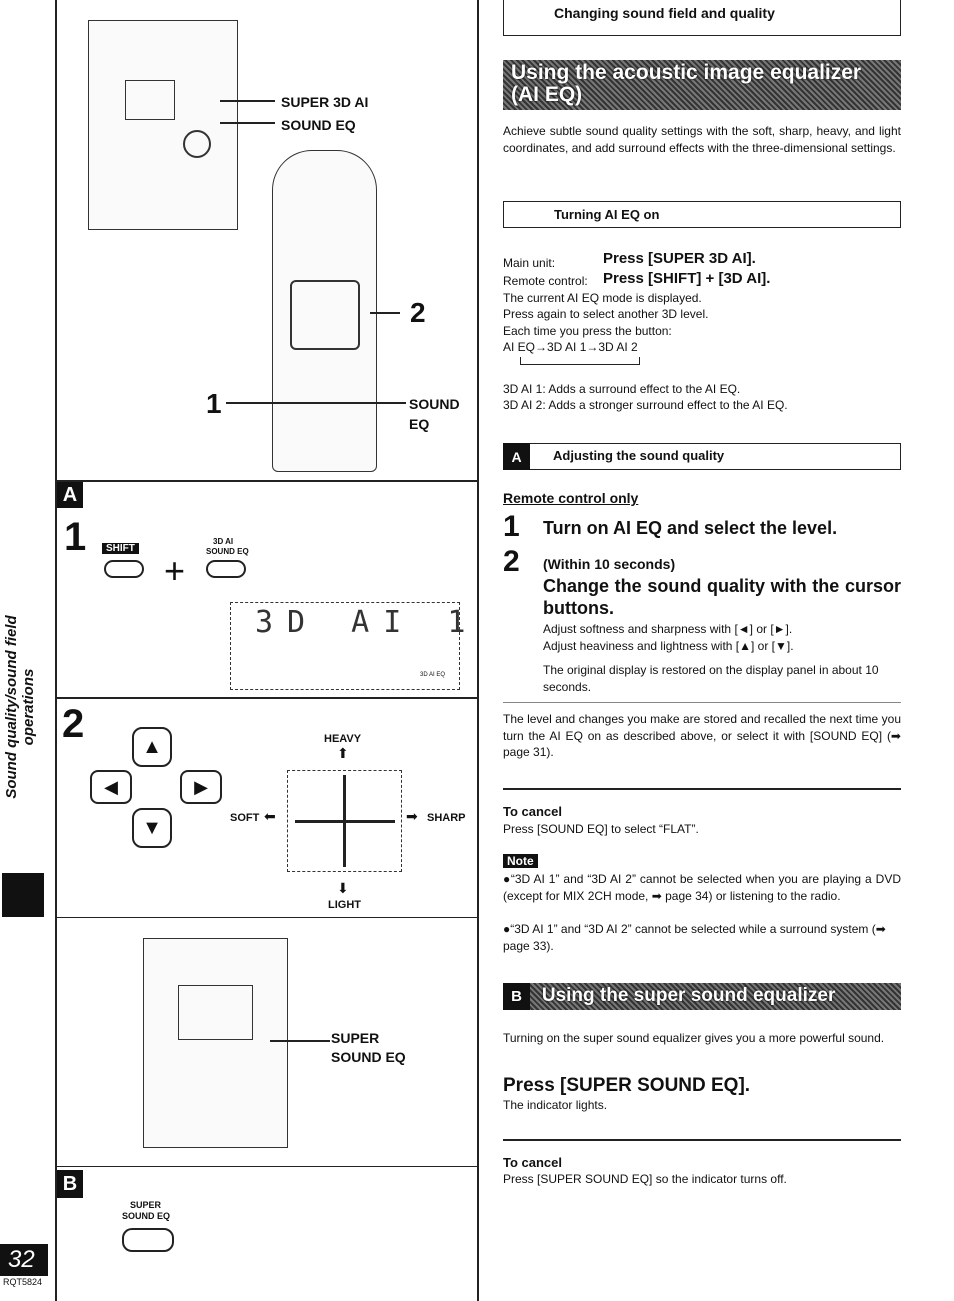 This screenshot has height=1301, width=954. Describe the element at coordinates (23, 1282) in the screenshot. I see `doc-code: RQT5824` at that location.